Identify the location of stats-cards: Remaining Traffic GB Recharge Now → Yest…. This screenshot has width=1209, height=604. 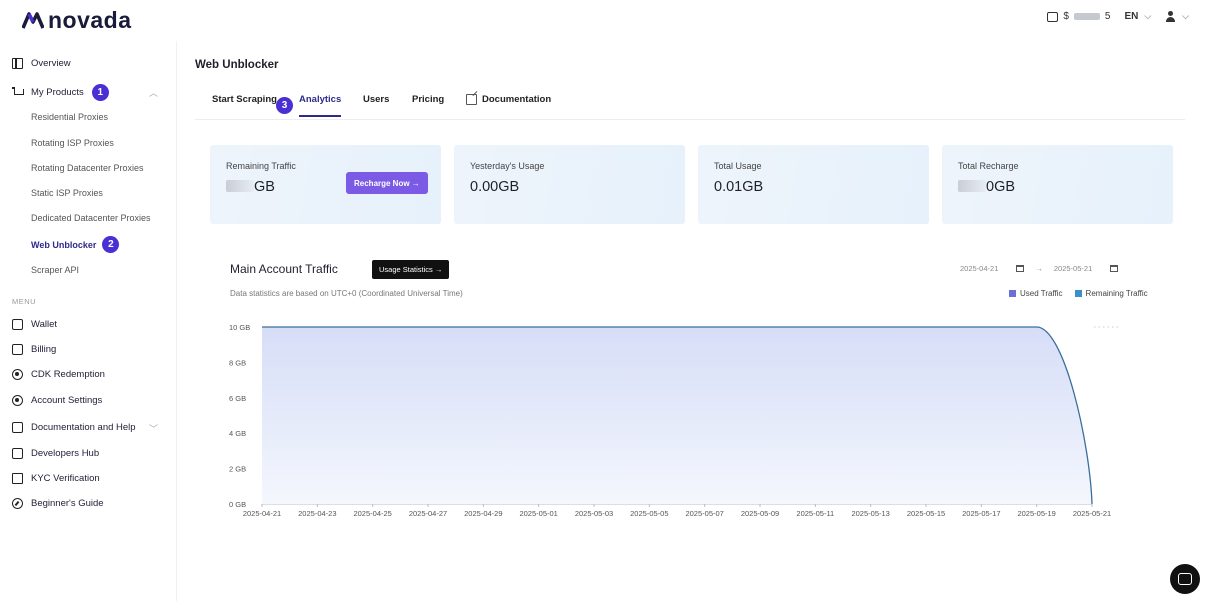
(692, 185).